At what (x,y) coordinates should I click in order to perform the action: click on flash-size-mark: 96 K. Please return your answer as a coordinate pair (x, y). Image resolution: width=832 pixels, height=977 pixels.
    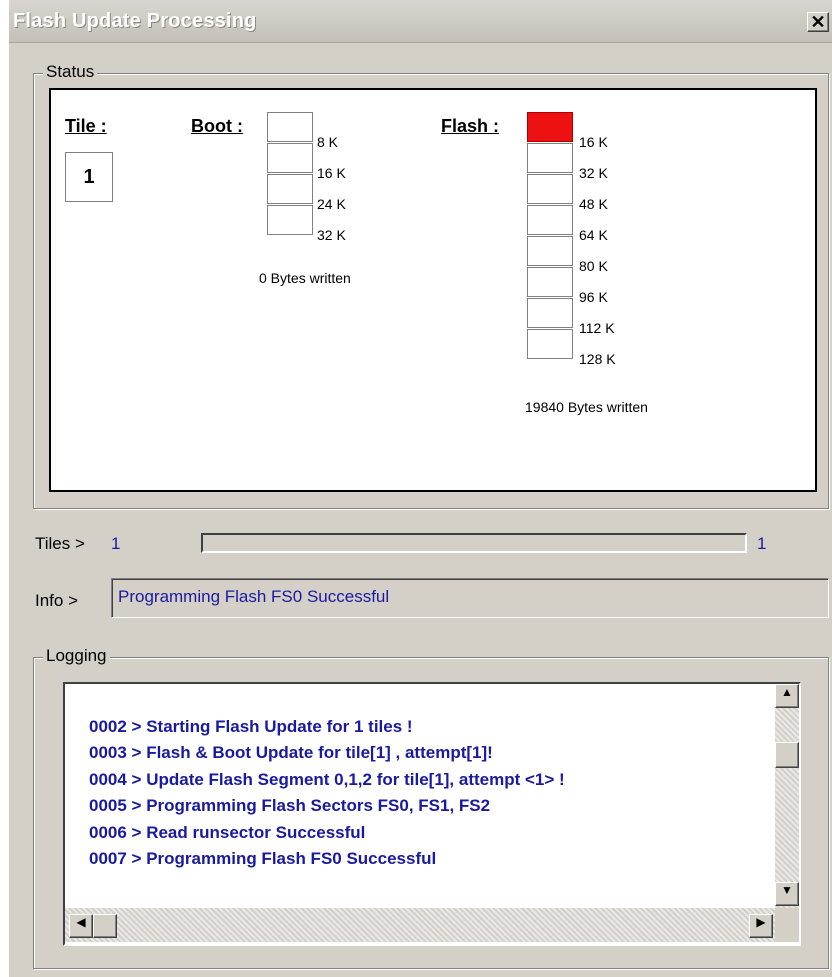
    Looking at the image, I should click on (593, 297).